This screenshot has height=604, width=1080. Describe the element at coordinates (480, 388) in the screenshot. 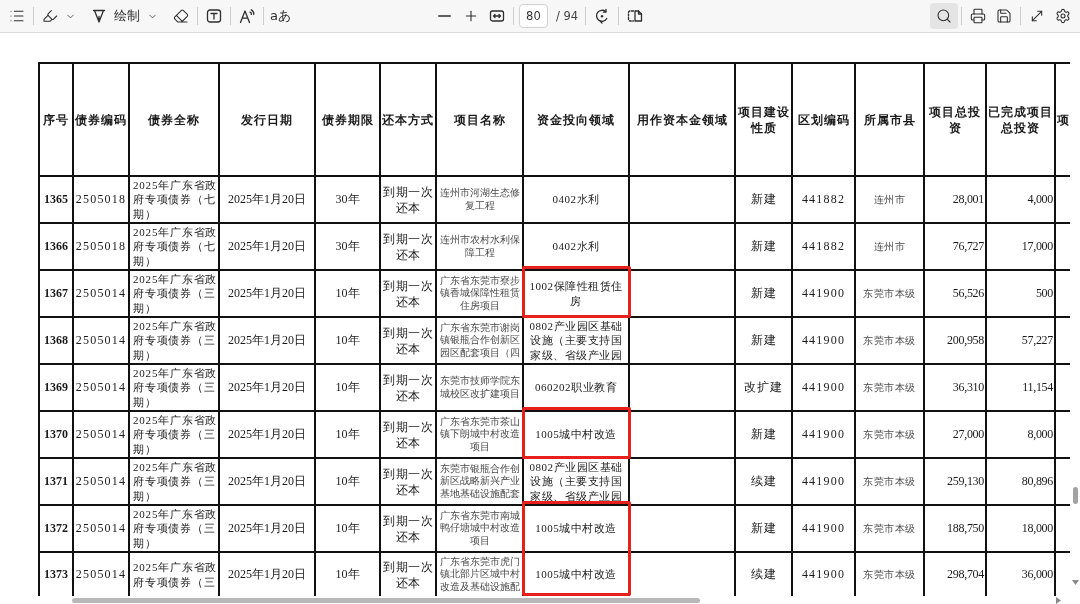

I see `table-cell: 东莞市技师学院东城校区改扩建项目` at that location.